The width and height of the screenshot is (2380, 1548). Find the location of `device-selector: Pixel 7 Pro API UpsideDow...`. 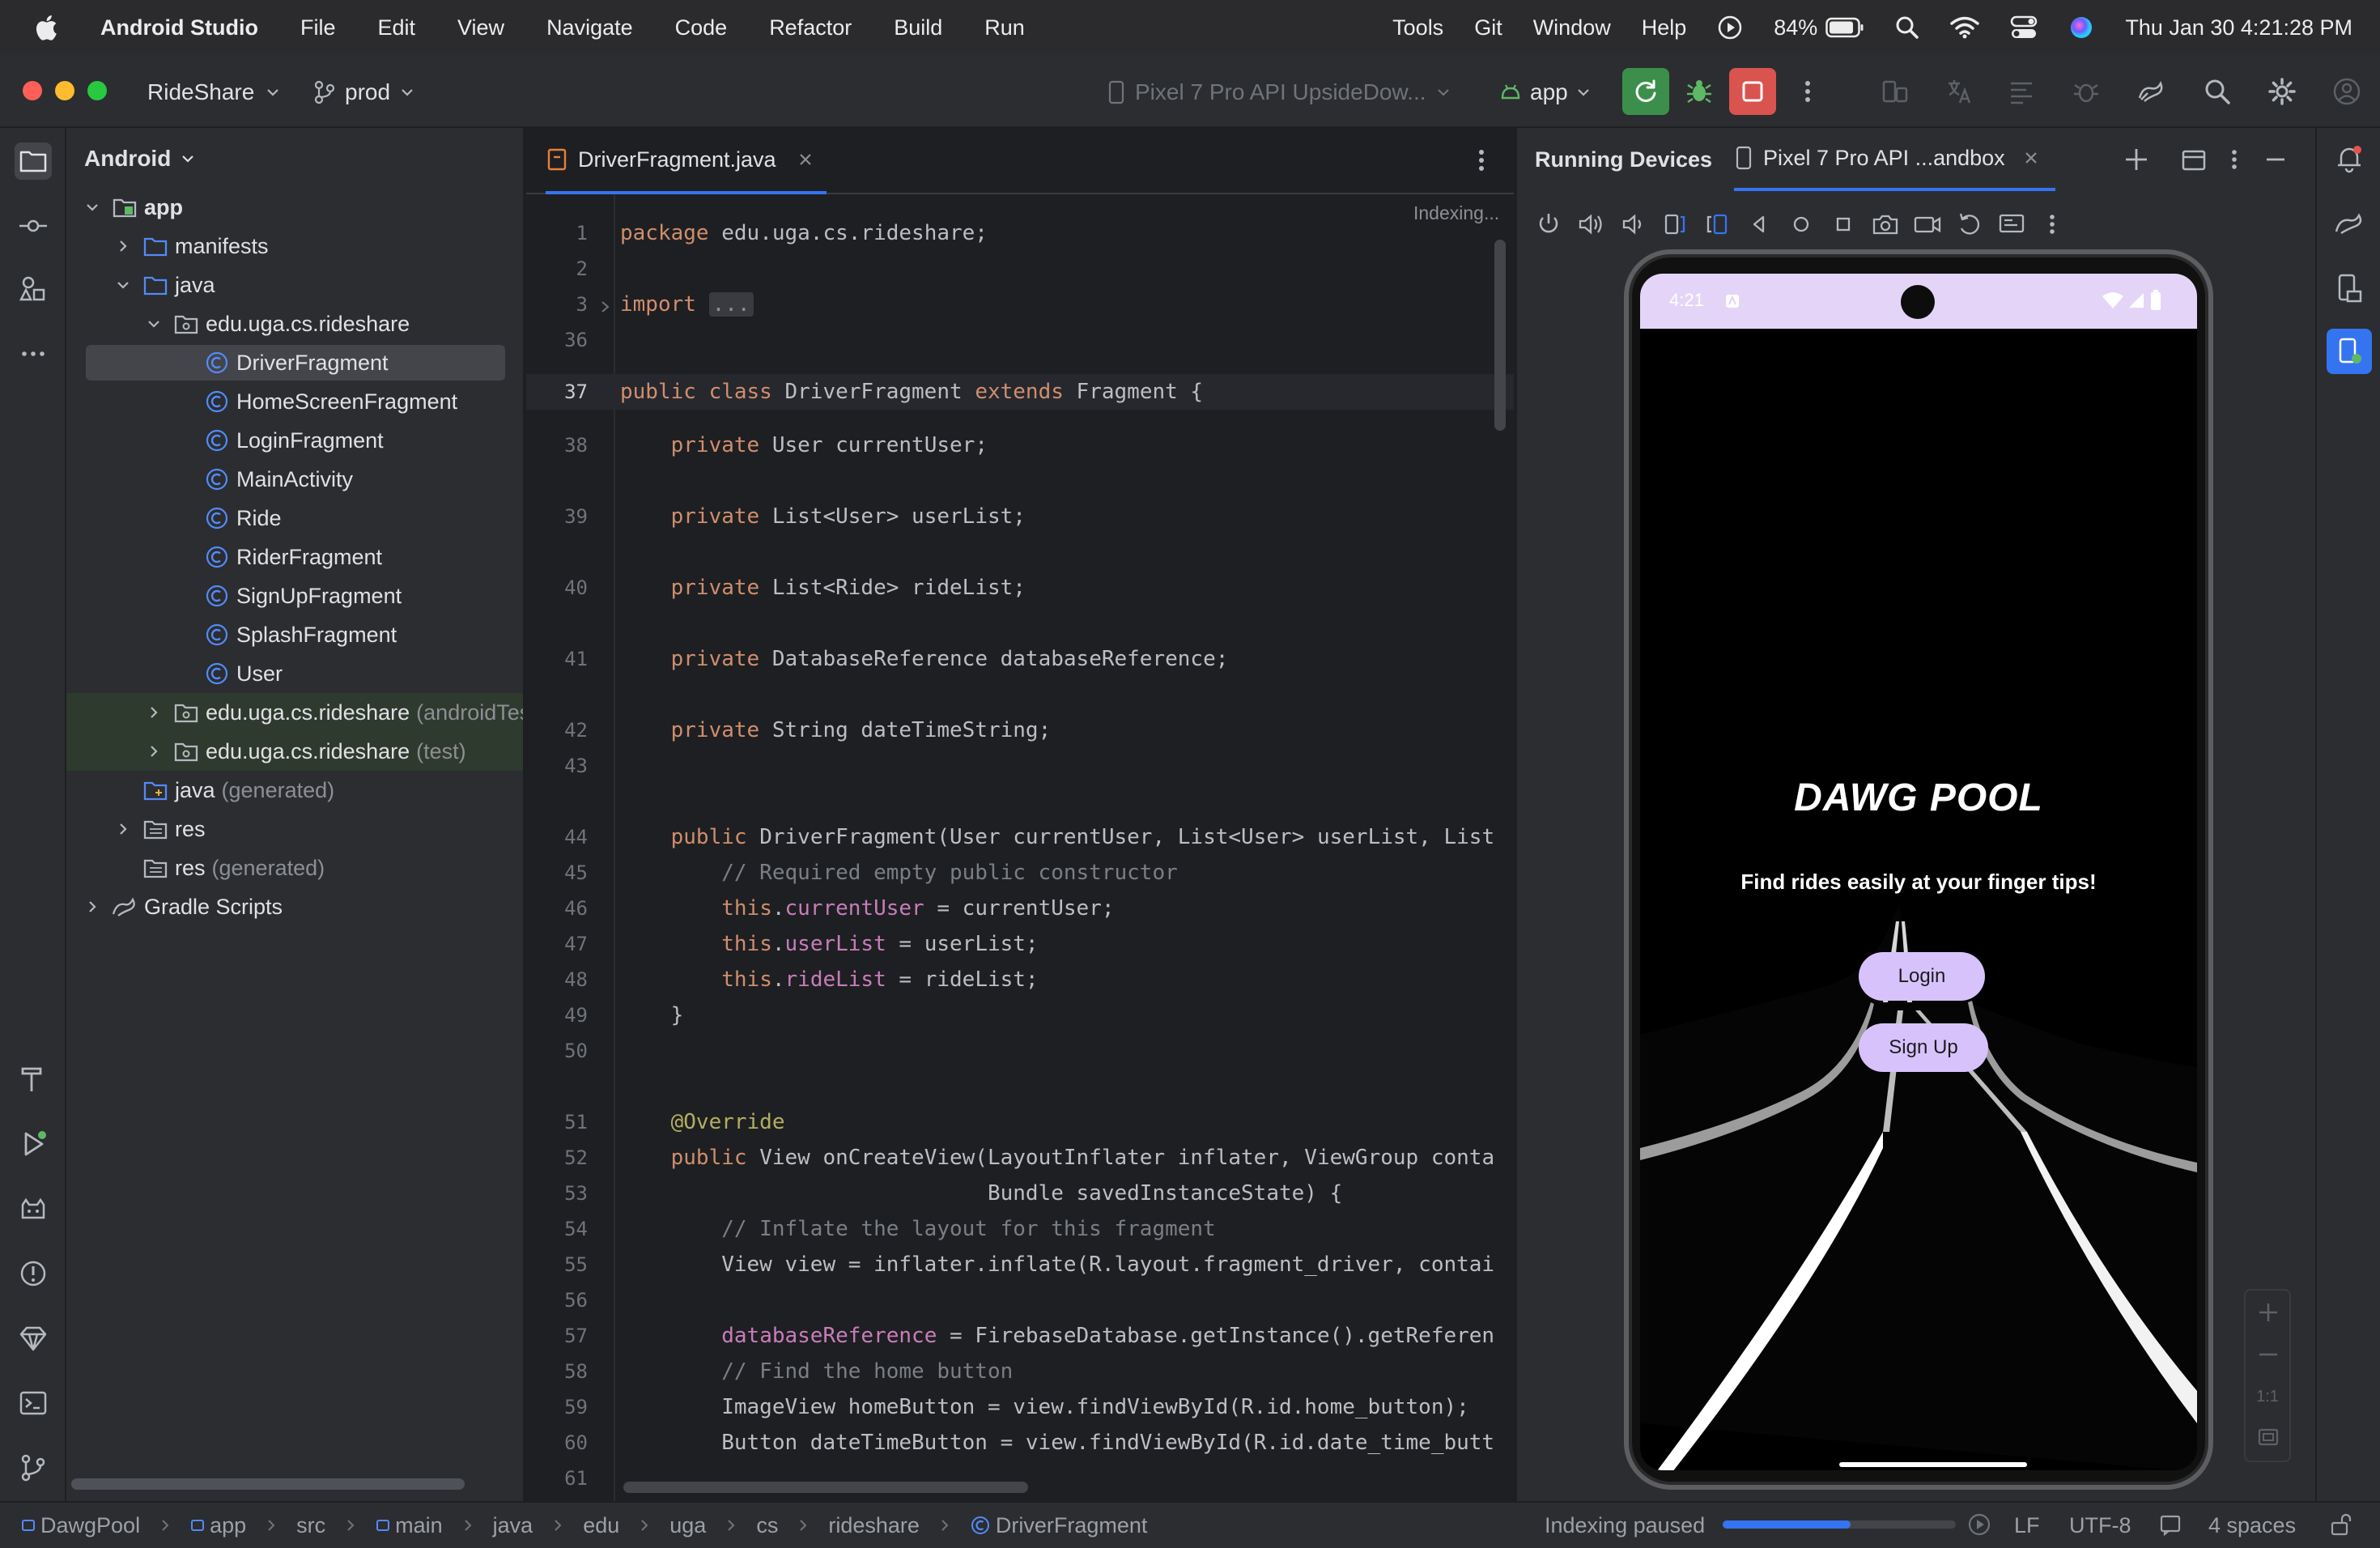

device-selector: Pixel 7 Pro API UpsideDow... is located at coordinates (1279, 92).